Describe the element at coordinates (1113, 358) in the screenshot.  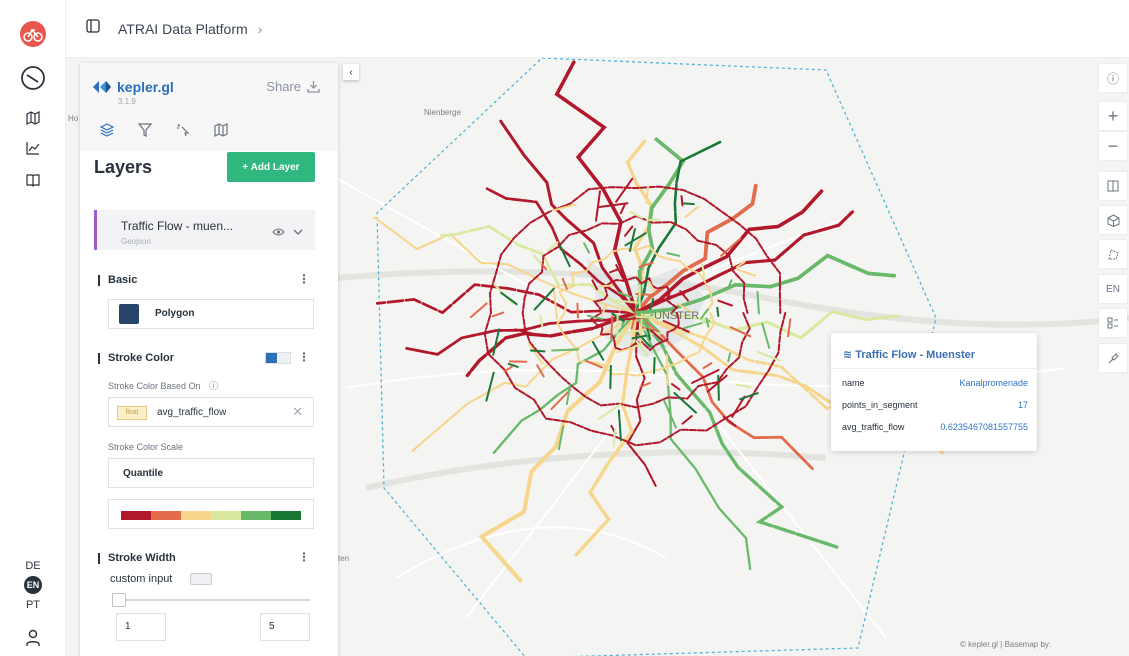
I see `brush-icon` at that location.